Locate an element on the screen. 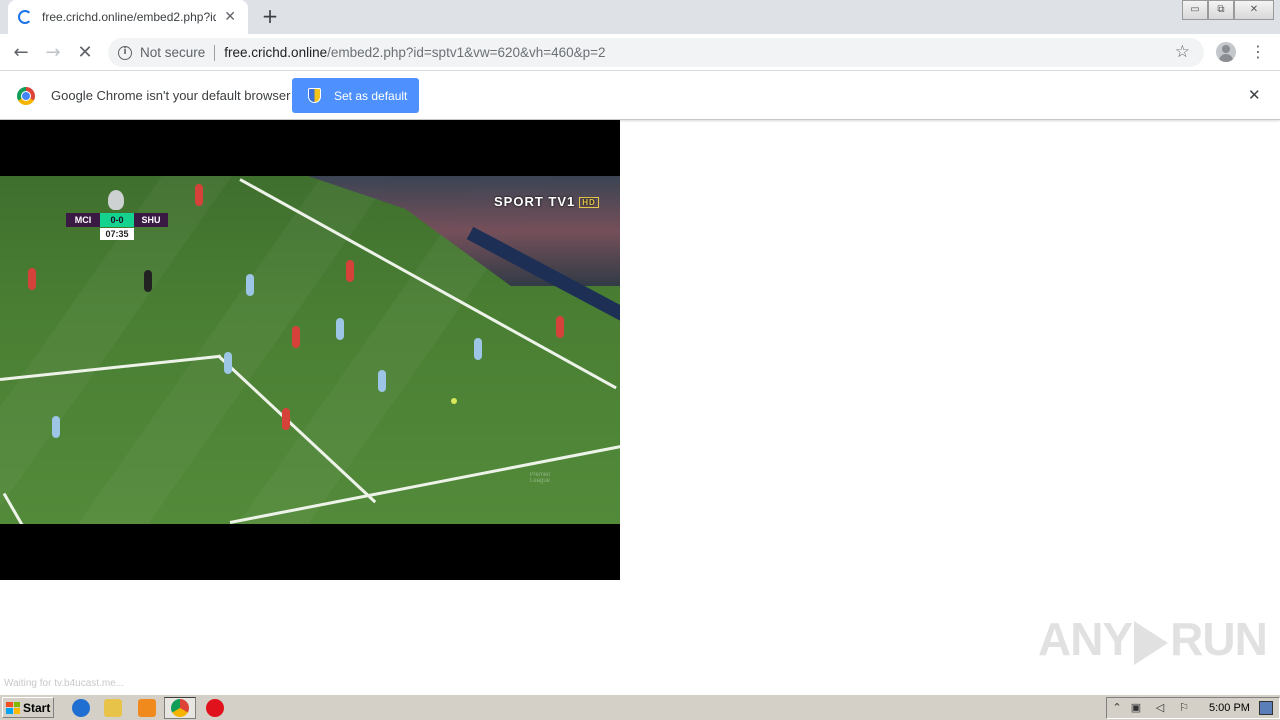 Image resolution: width=1280 pixels, height=720 pixels. scoreboard: MCI 0-0 SHU is located at coordinates (117, 220).